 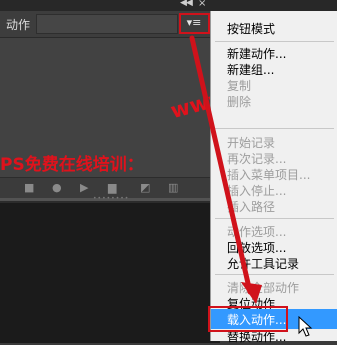 What do you see at coordinates (112, 188) in the screenshot?
I see `folder-icon: ▆` at bounding box center [112, 188].